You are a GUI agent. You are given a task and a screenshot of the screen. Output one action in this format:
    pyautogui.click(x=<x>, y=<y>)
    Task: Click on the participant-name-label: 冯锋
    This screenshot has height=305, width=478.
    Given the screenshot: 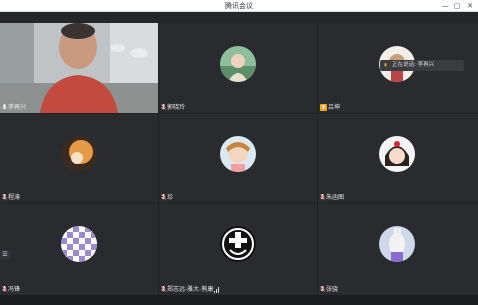 What is the action you would take?
    pyautogui.click(x=11, y=289)
    